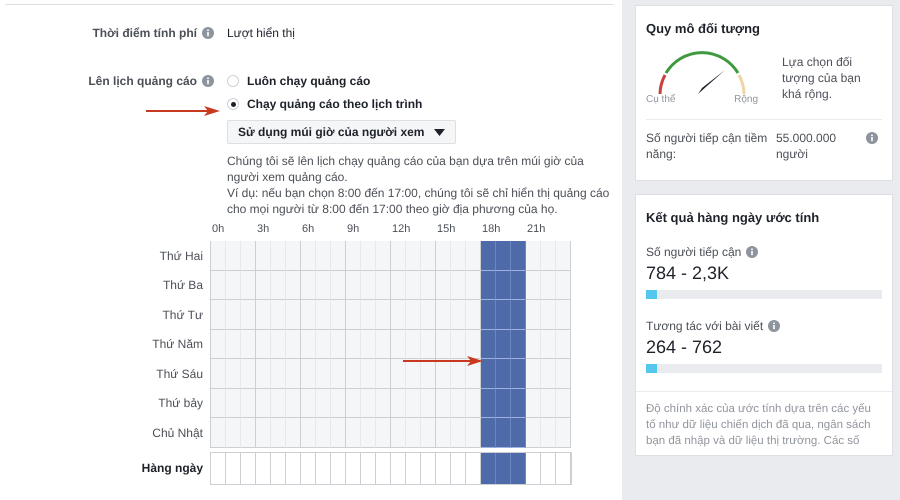 This screenshot has height=500, width=900. Describe the element at coordinates (822, 78) in the screenshot. I see `audience-summary: Lựa chọn đối tượng của bạn khá rộng.` at that location.